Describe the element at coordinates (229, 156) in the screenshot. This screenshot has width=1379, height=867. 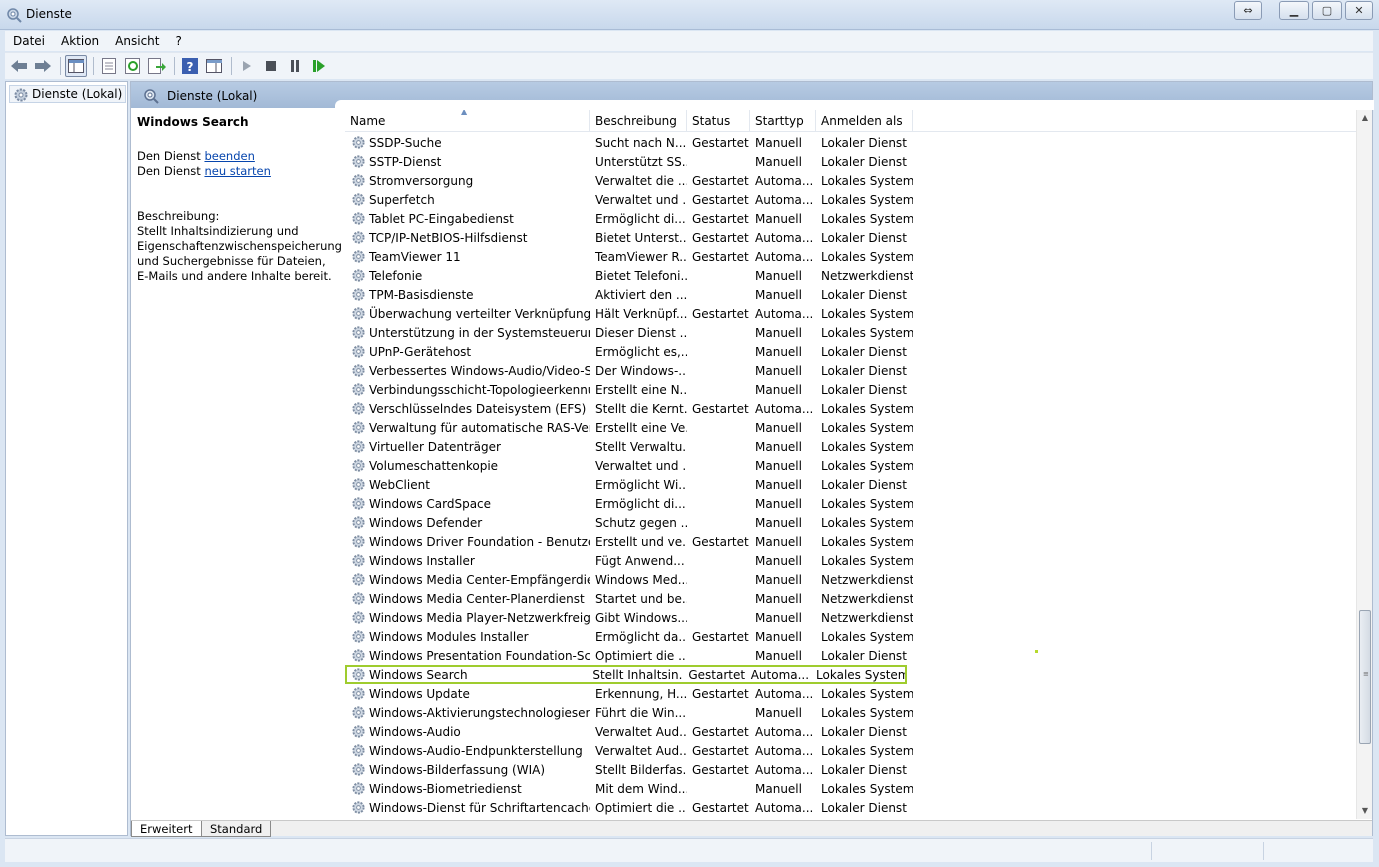
I see `stop-service-link: beenden` at that location.